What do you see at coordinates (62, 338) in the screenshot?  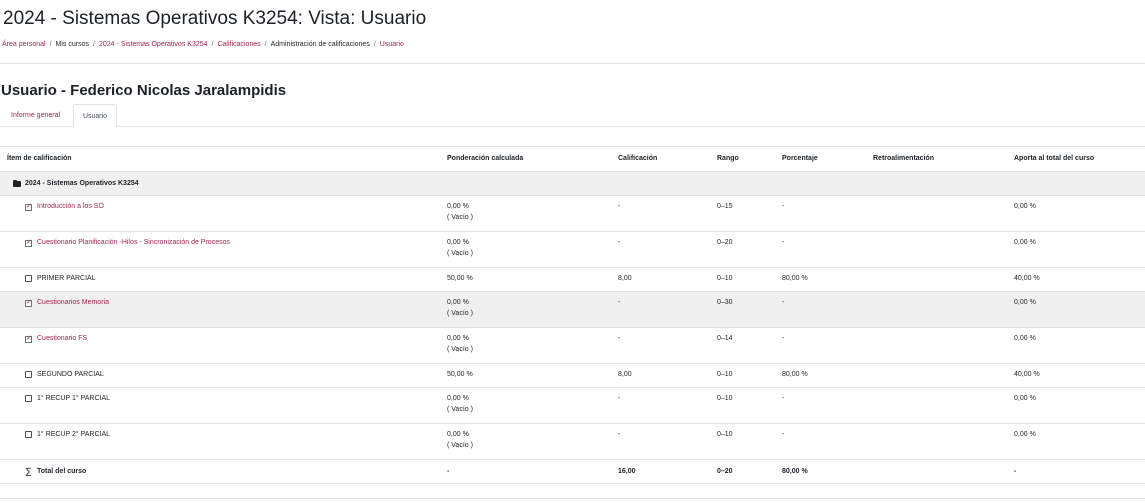 I see `grade-item-link: Cuestionario FS` at bounding box center [62, 338].